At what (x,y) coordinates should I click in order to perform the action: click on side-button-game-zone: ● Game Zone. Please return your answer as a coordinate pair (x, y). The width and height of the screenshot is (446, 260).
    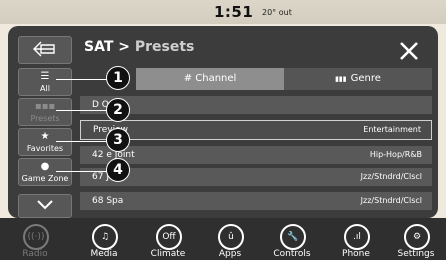
    Looking at the image, I should click on (45, 172).